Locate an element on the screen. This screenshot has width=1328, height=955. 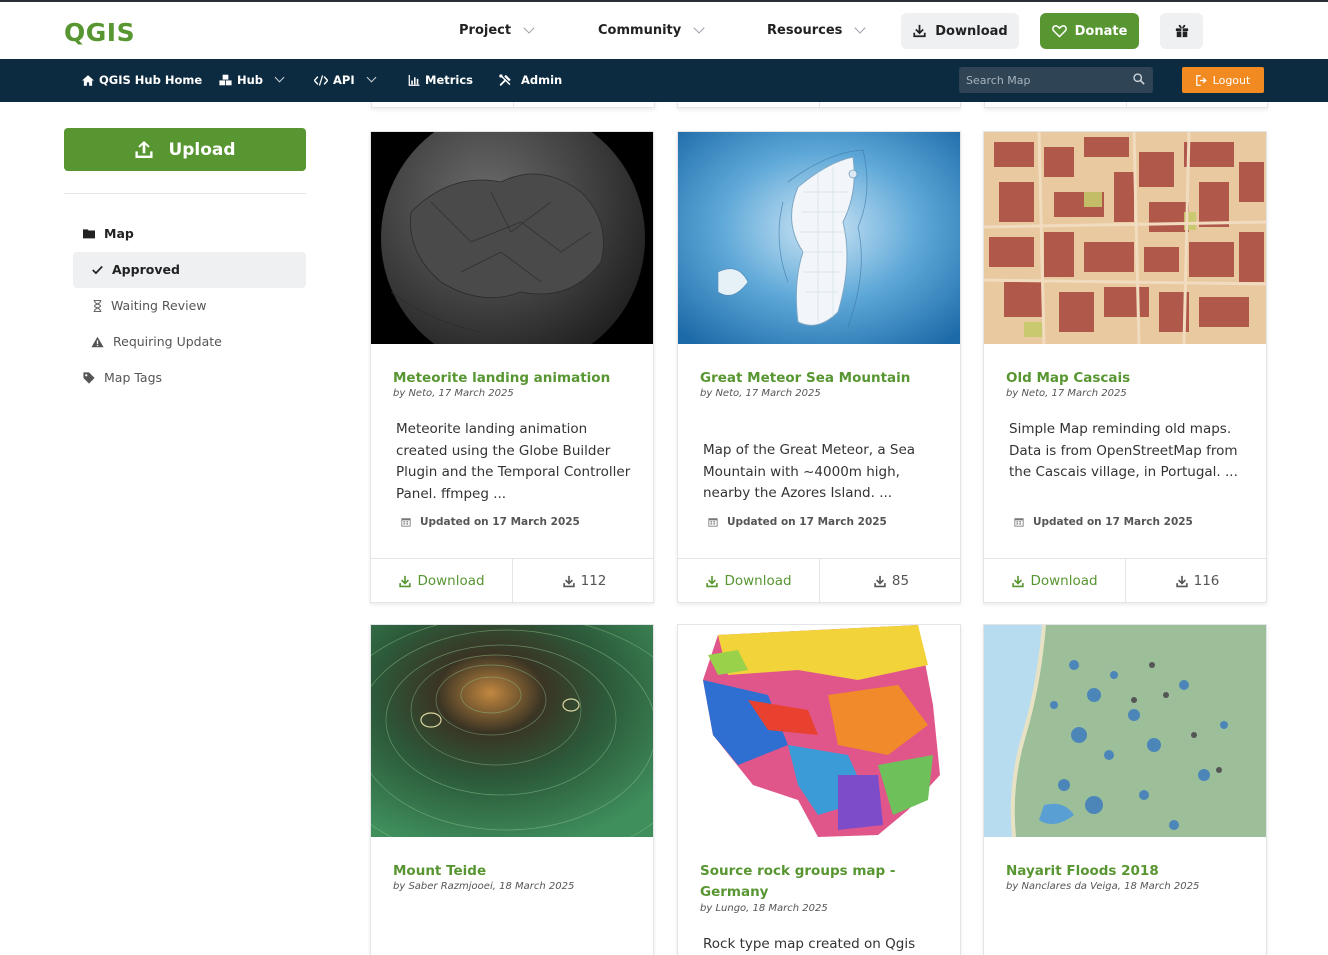
card-byline: by Saber Razmjooei, 18 March 2025 is located at coordinates (484, 886).